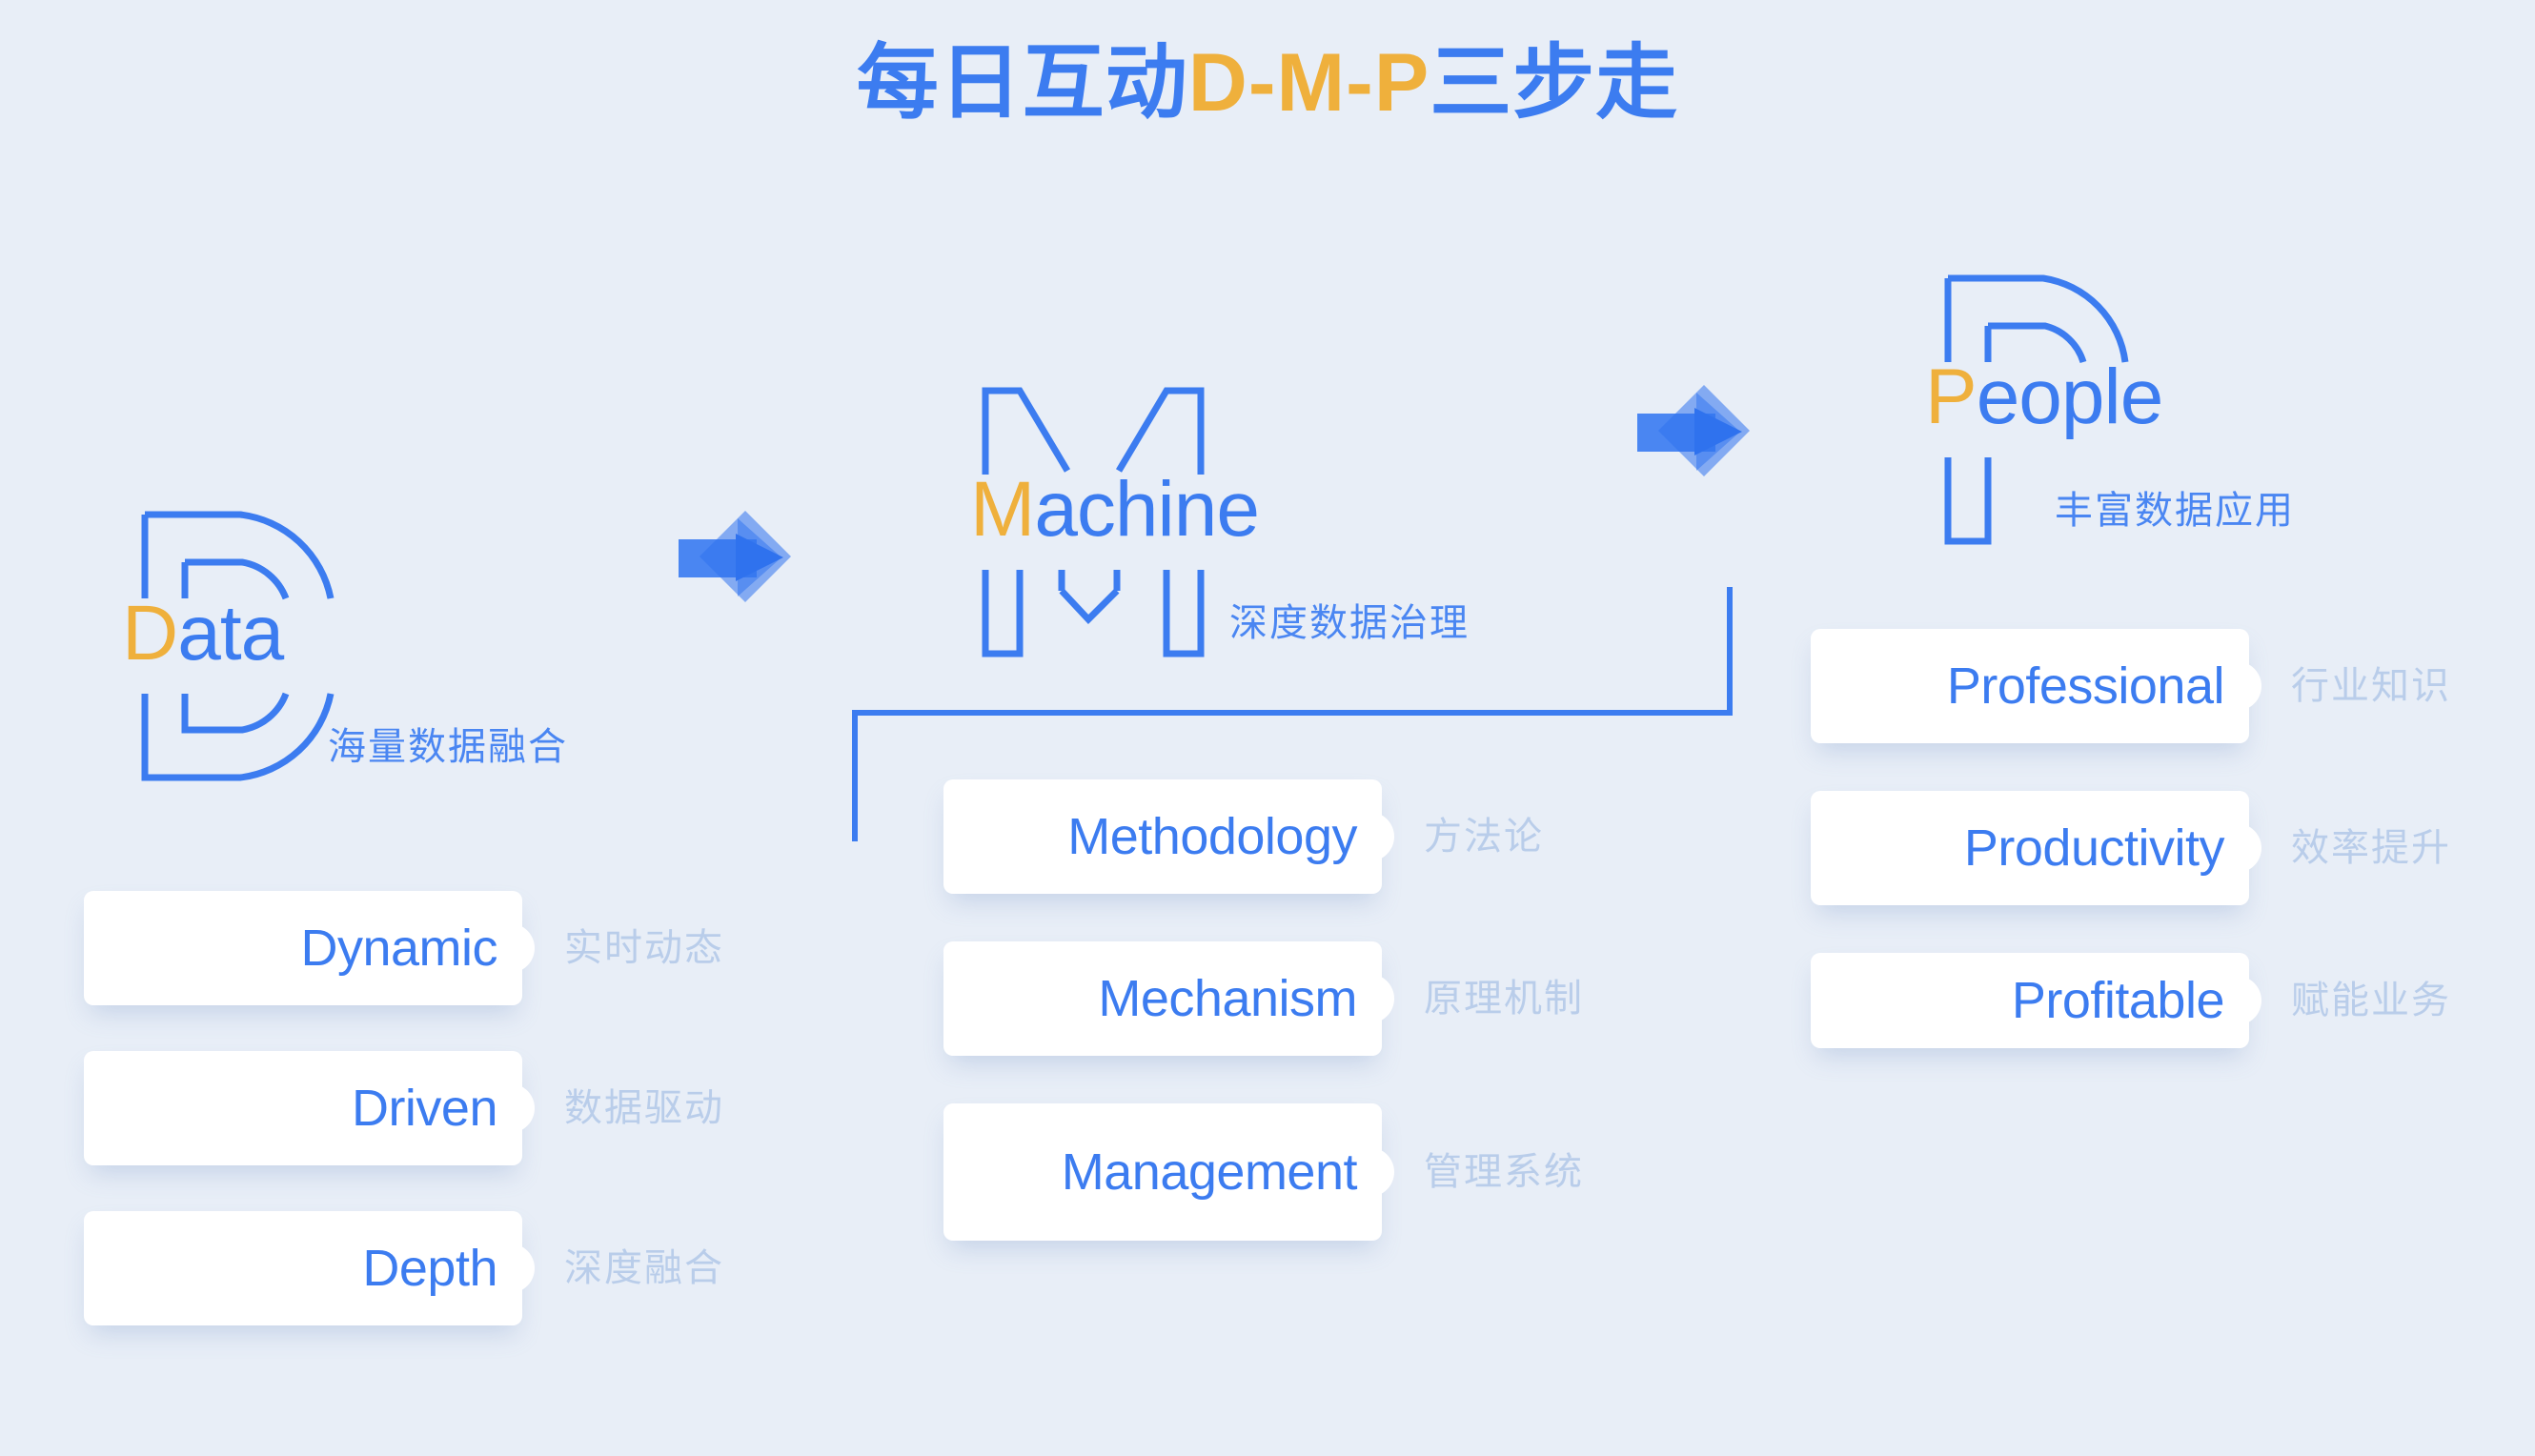 The image size is (2535, 1456). I want to click on stage-machine-word-initial: M, so click(1003, 509).